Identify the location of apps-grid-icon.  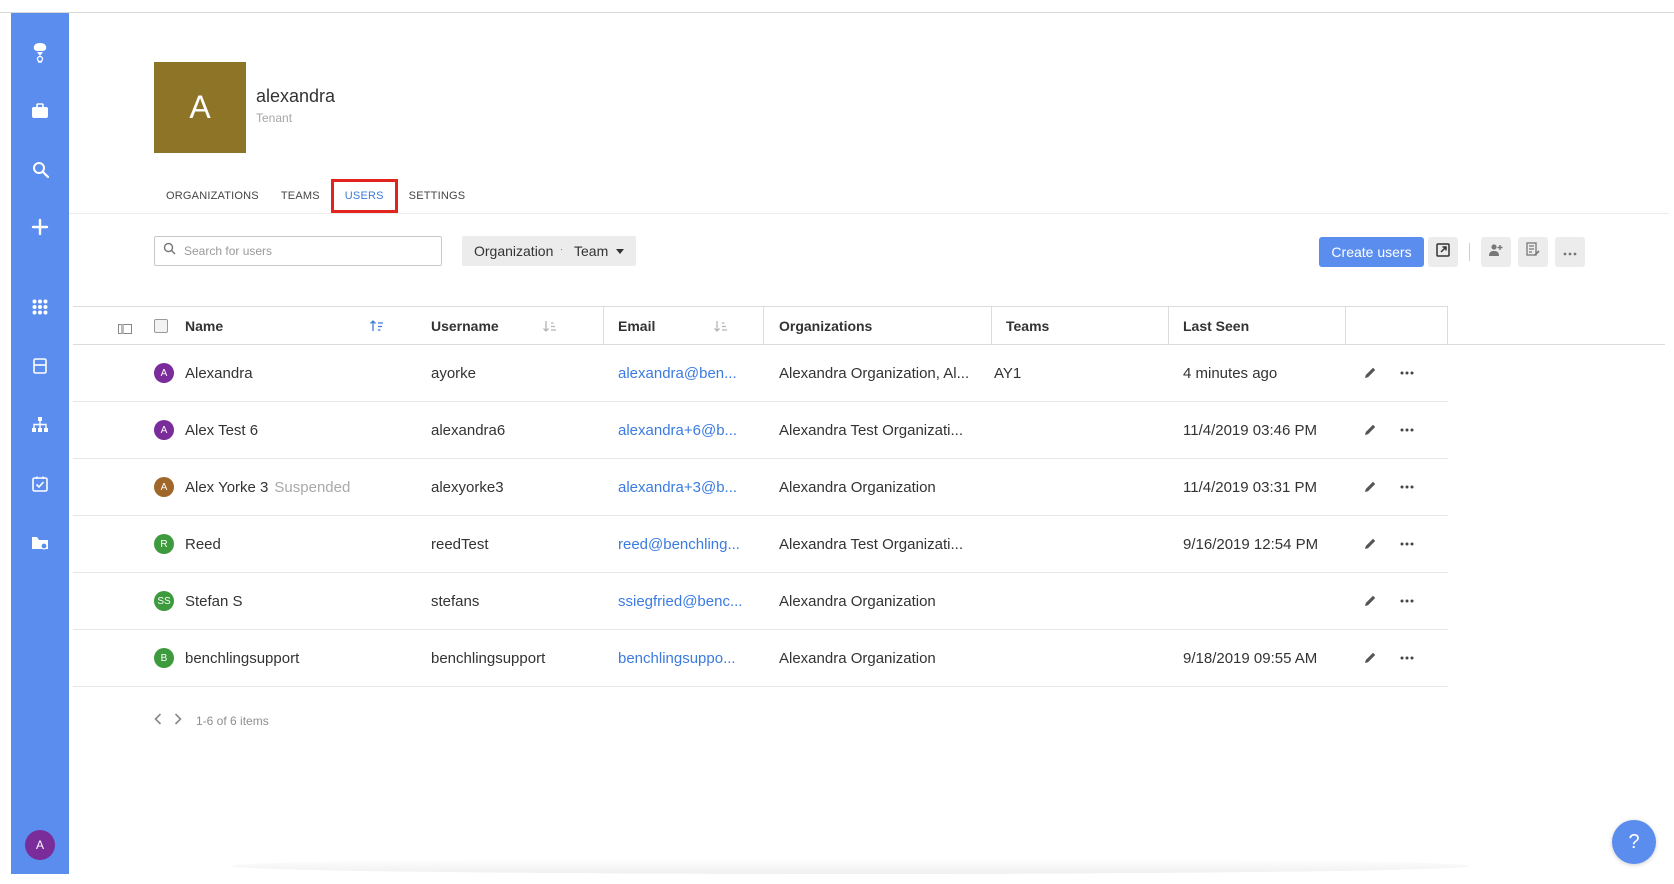
(40, 307).